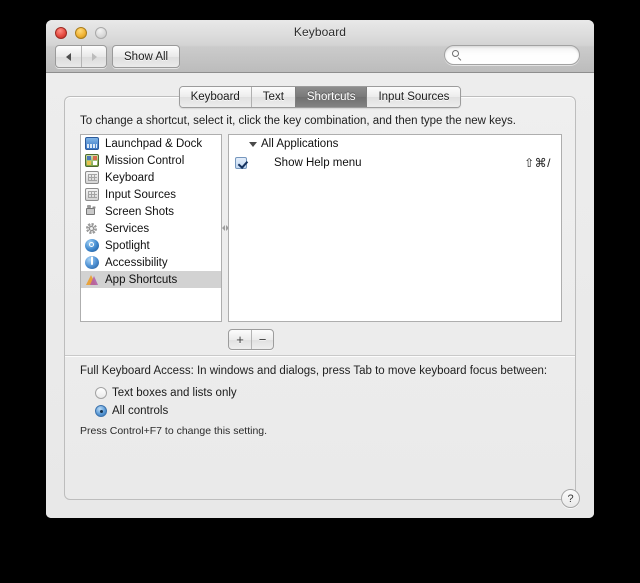 The height and width of the screenshot is (583, 640). Describe the element at coordinates (320, 355) in the screenshot. I see `section-divider` at that location.